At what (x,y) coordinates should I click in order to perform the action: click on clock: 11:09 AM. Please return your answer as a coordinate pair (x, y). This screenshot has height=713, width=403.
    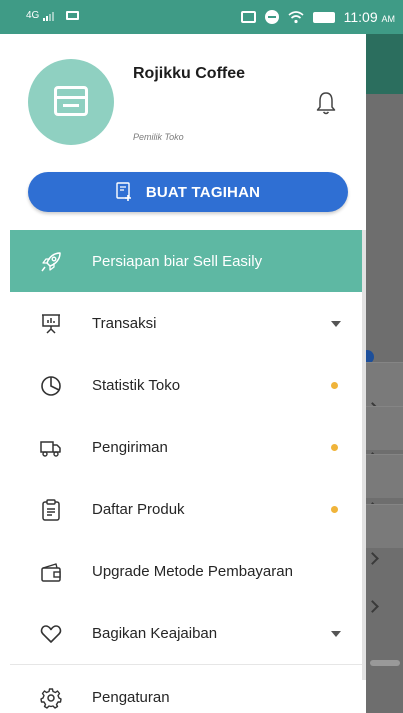
    Looking at the image, I should click on (369, 17).